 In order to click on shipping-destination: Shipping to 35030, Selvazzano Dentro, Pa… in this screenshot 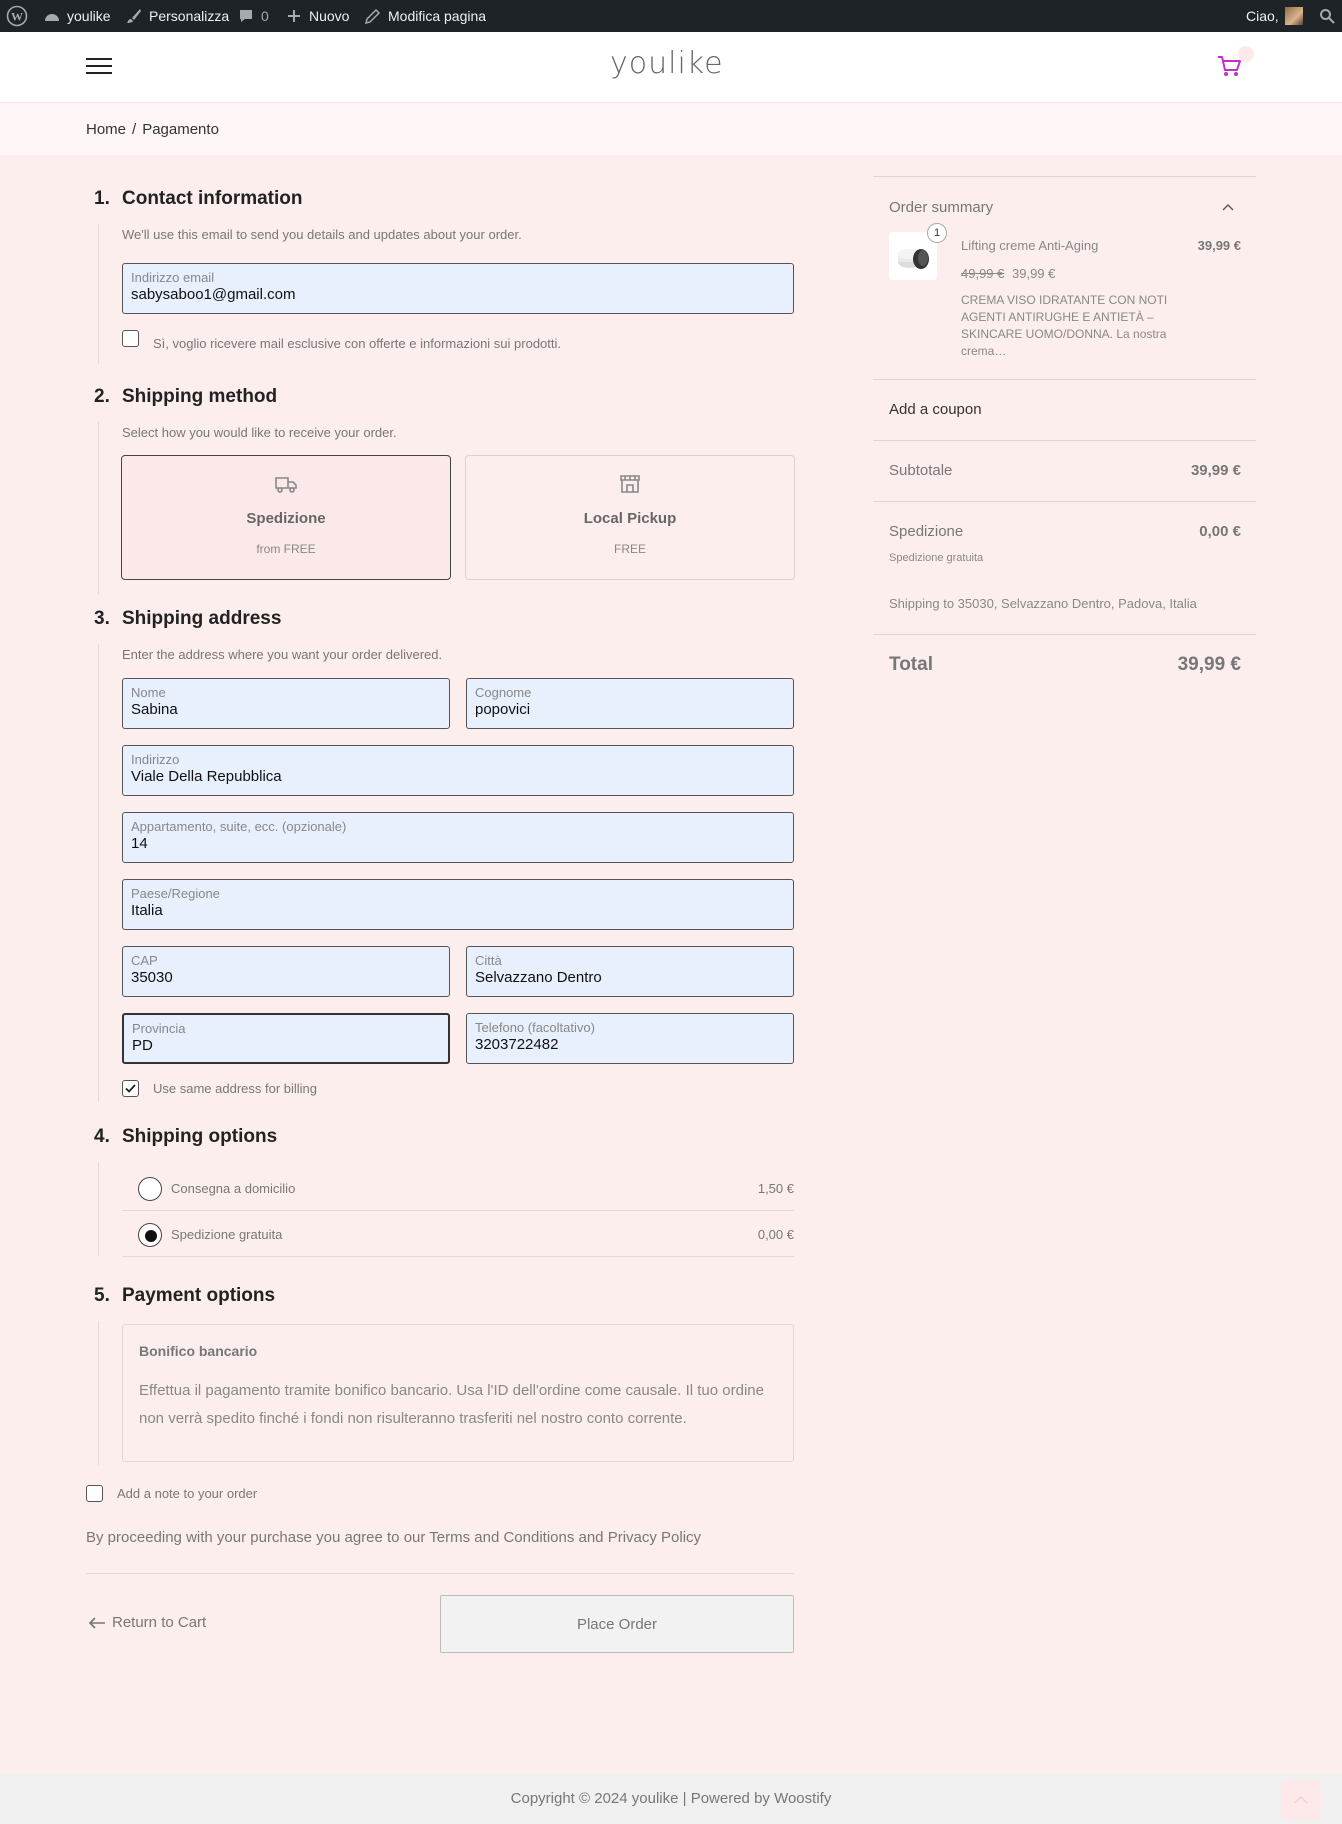, I will do `click(1043, 603)`.